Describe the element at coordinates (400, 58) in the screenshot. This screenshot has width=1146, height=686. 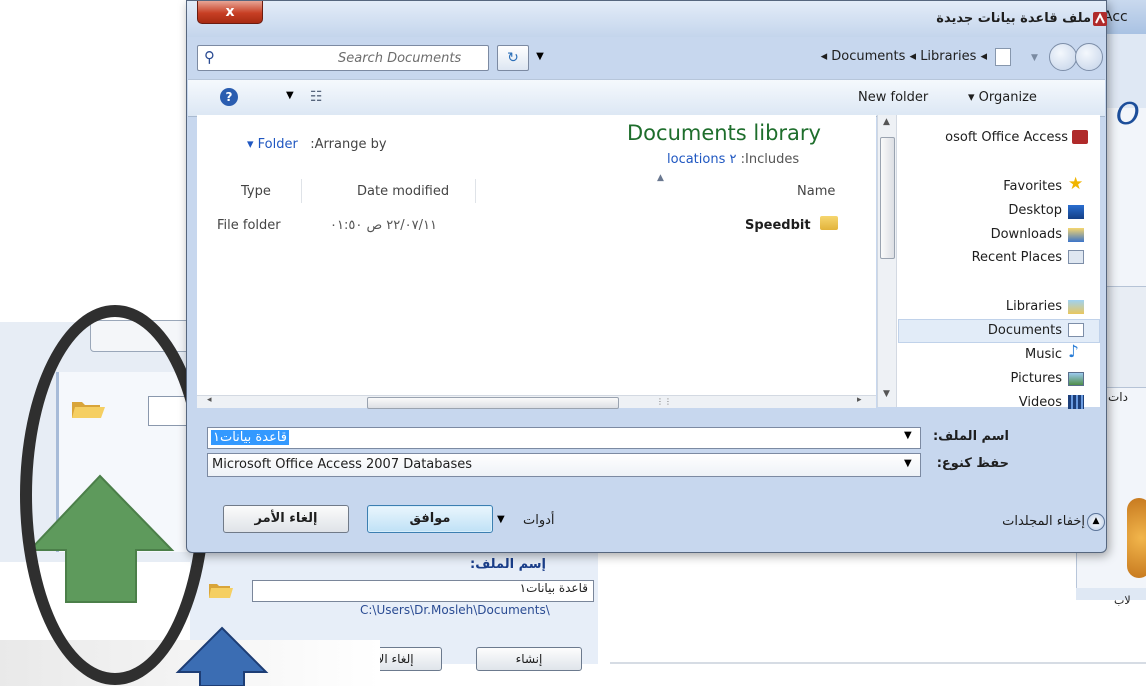
I see `search-placeholder: Search Documents` at that location.